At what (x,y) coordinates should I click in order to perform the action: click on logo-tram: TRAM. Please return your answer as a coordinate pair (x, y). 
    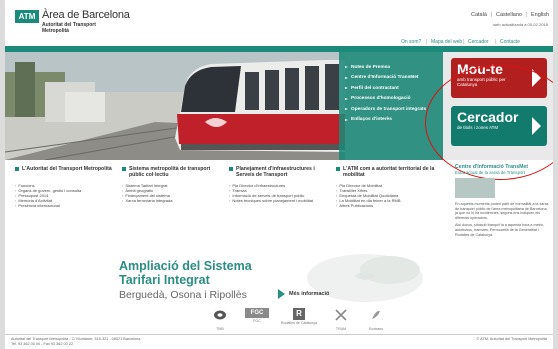
    Looking at the image, I should click on (341, 319).